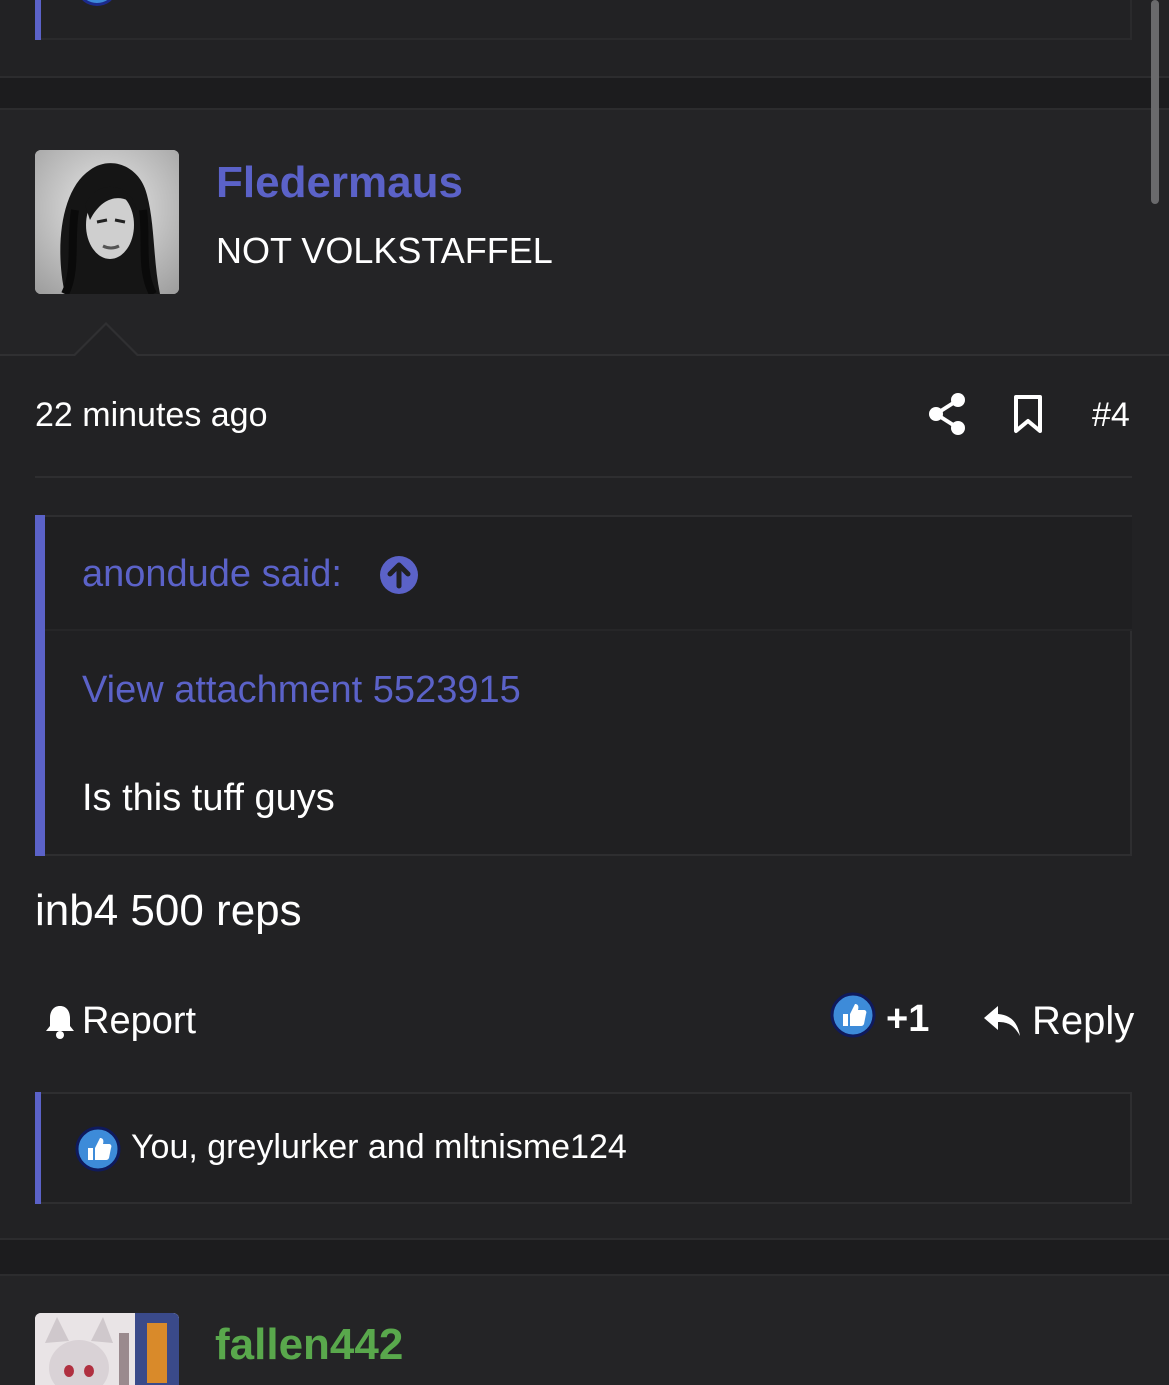 This screenshot has width=1169, height=1385. What do you see at coordinates (947, 414) in the screenshot?
I see `share-icon` at bounding box center [947, 414].